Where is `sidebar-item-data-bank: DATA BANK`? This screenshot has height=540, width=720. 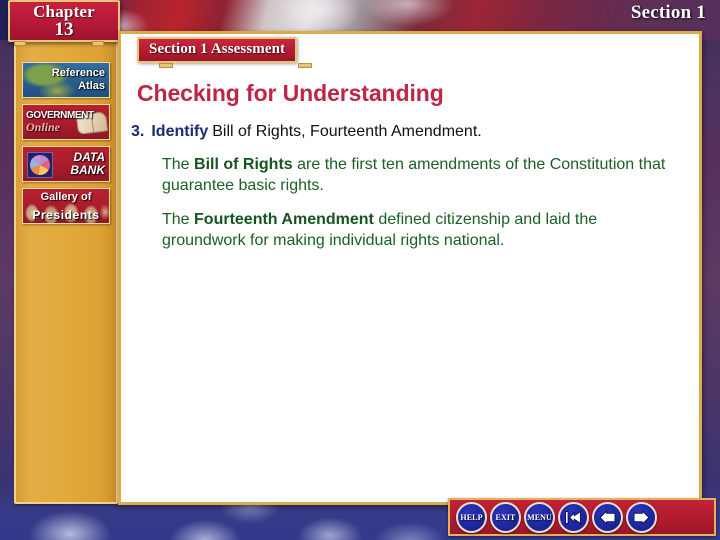
sidebar-item-data-bank: DATA BANK is located at coordinates (66, 164).